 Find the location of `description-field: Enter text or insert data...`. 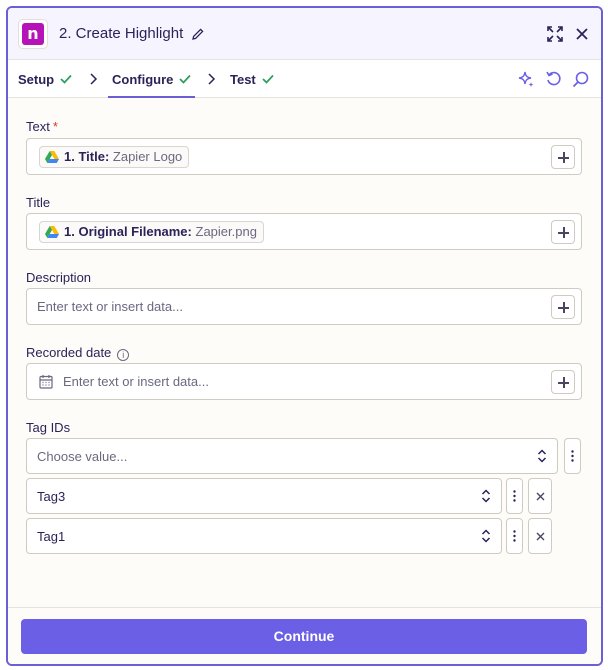

description-field: Enter text or insert data... is located at coordinates (304, 306).